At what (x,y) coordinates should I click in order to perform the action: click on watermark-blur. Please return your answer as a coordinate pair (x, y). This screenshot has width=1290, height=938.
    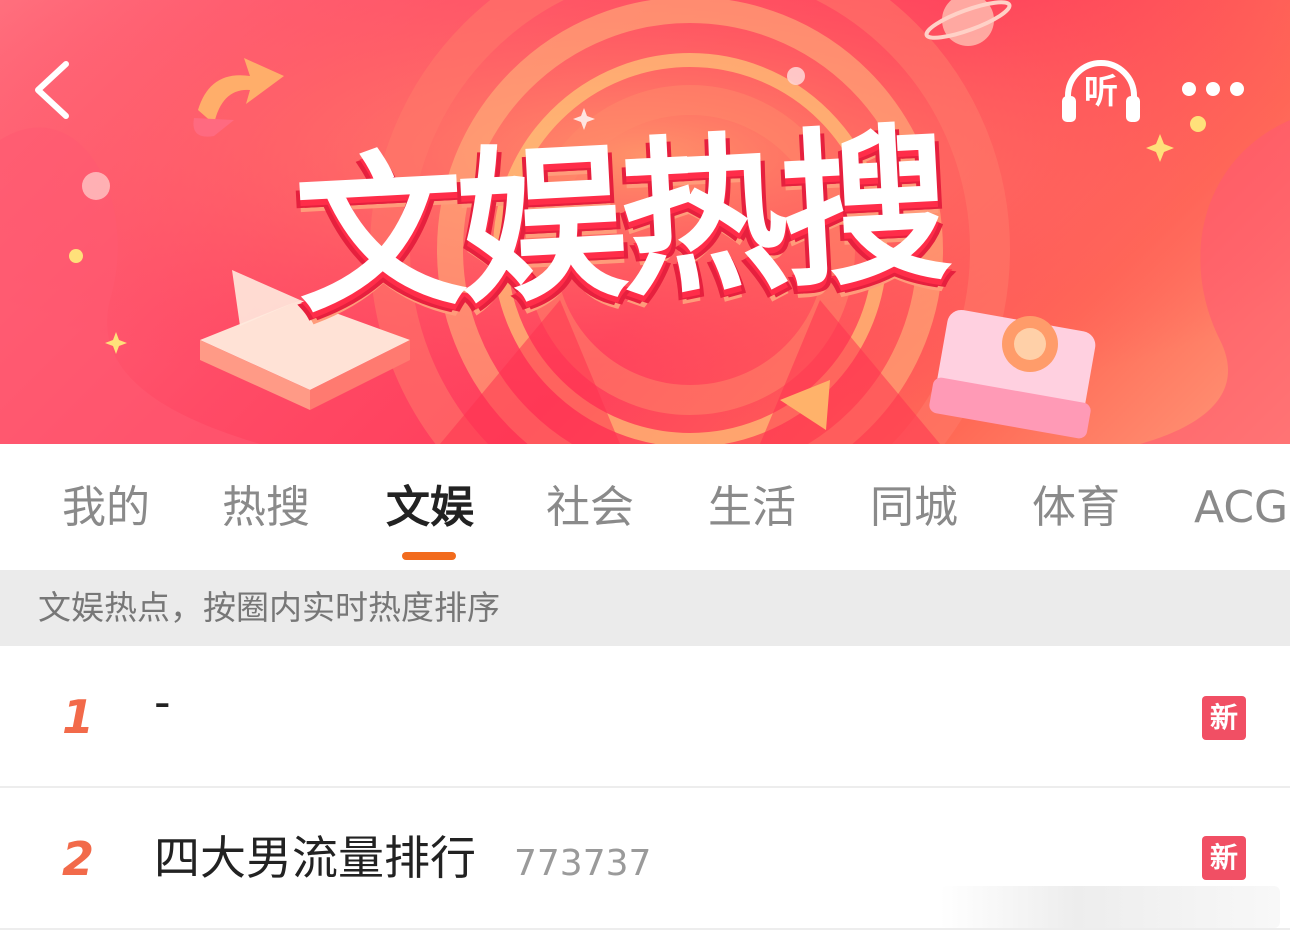
    Looking at the image, I should click on (1110, 907).